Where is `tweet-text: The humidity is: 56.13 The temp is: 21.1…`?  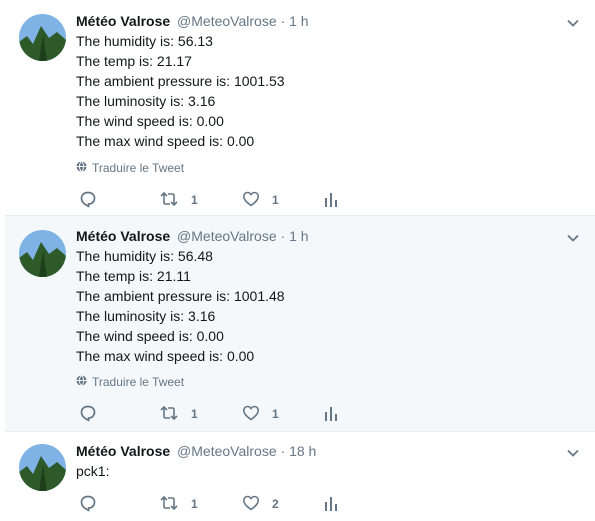
tweet-text: The humidity is: 56.13 The temp is: 21.1… is located at coordinates (180, 91).